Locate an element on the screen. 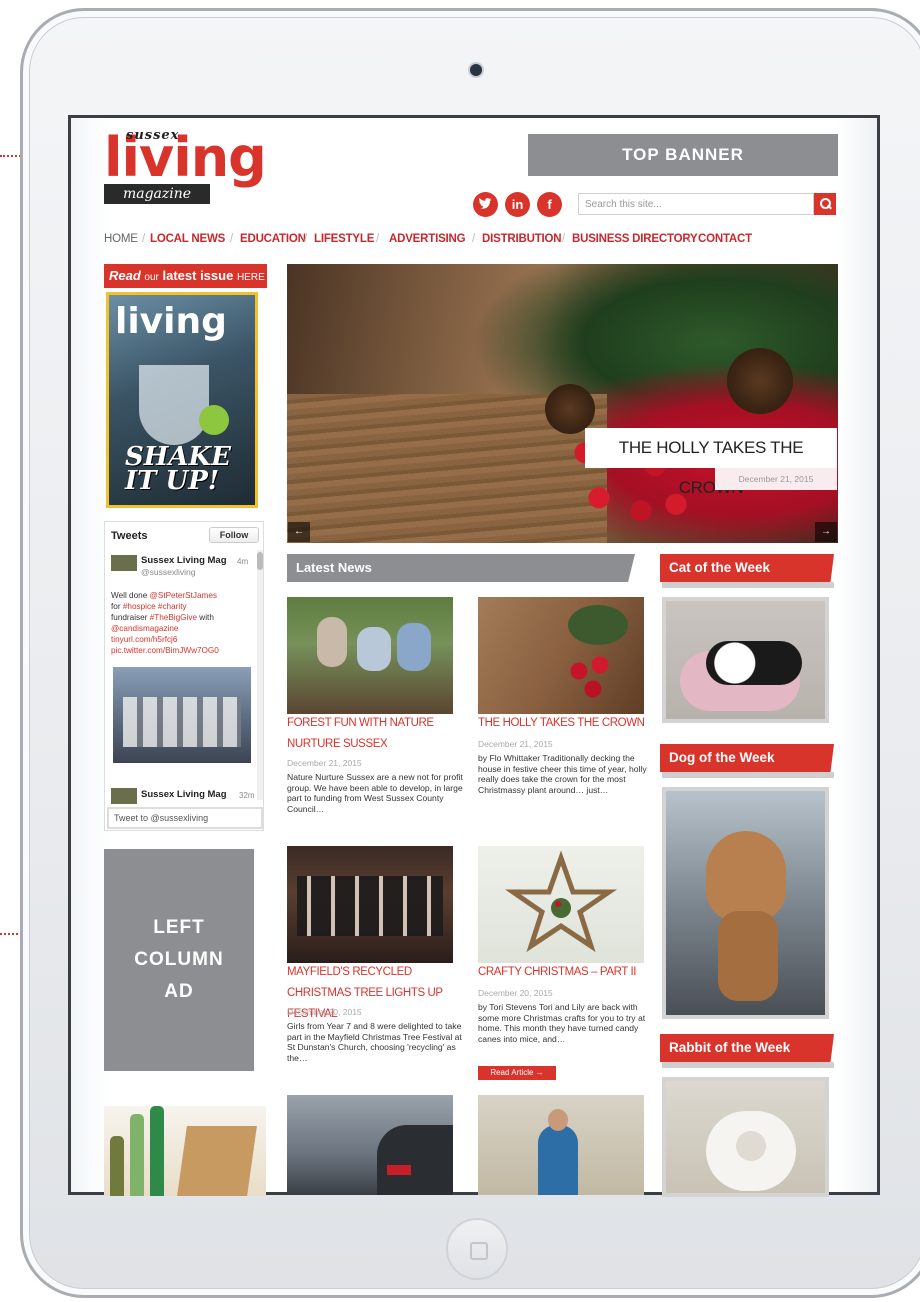 Image resolution: width=920 pixels, height=1302 pixels. cardboard-box is located at coordinates (217, 1161).